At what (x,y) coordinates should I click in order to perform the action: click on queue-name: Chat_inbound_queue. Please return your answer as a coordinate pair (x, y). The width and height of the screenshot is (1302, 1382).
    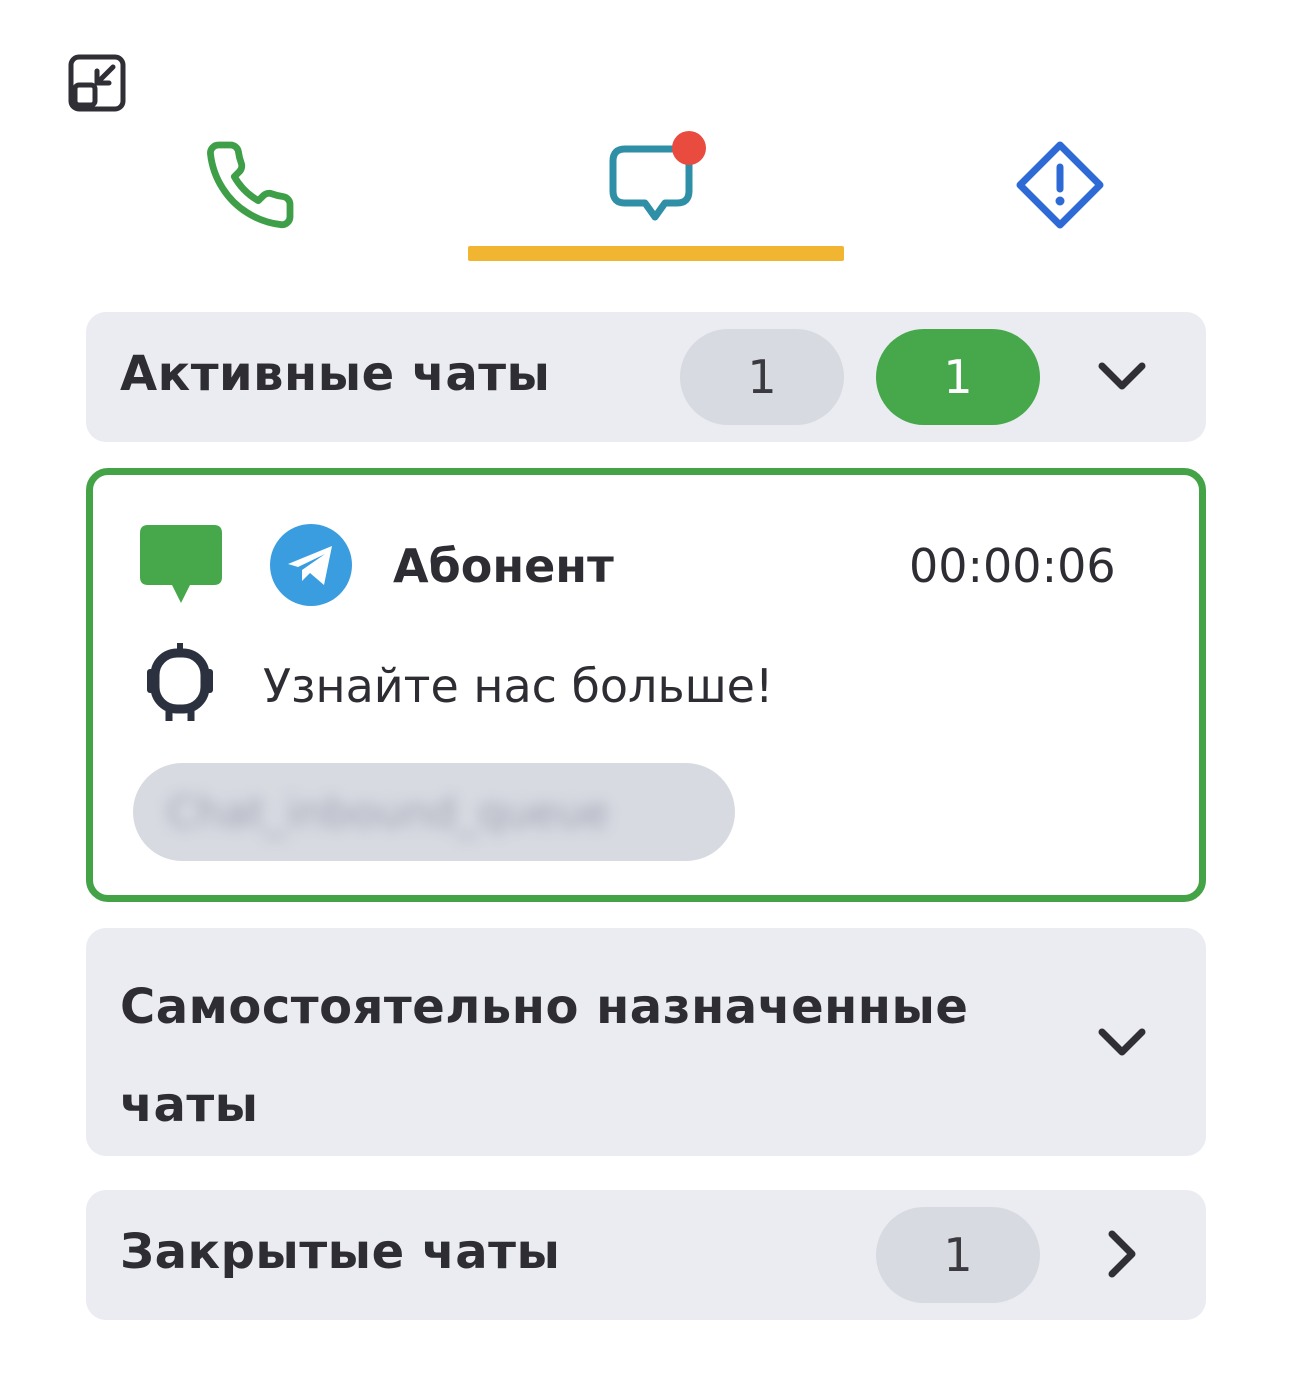
    Looking at the image, I should click on (388, 812).